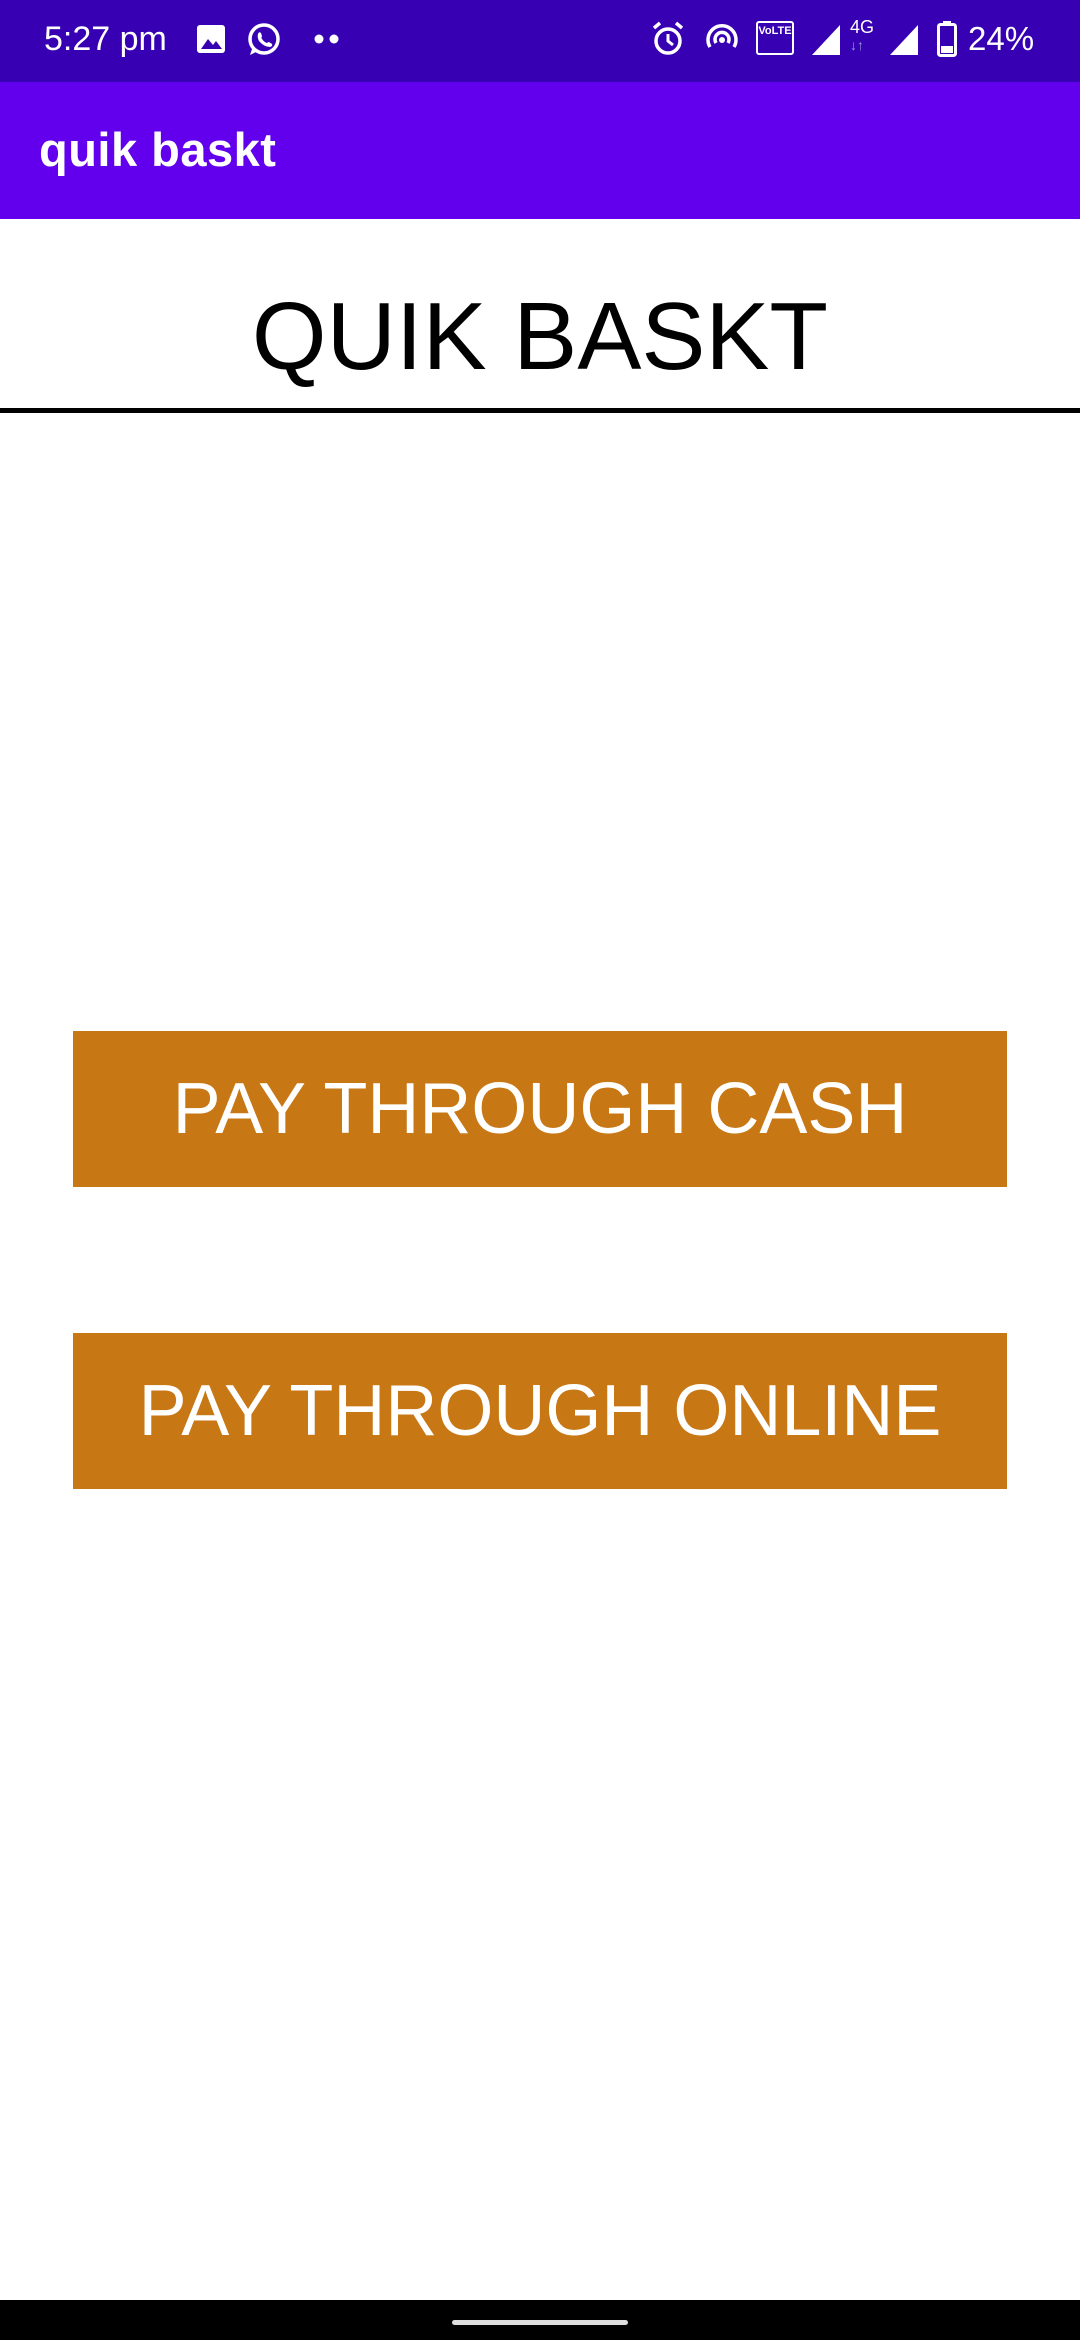 This screenshot has height=2340, width=1080. I want to click on battery-percent: 24%, so click(1001, 38).